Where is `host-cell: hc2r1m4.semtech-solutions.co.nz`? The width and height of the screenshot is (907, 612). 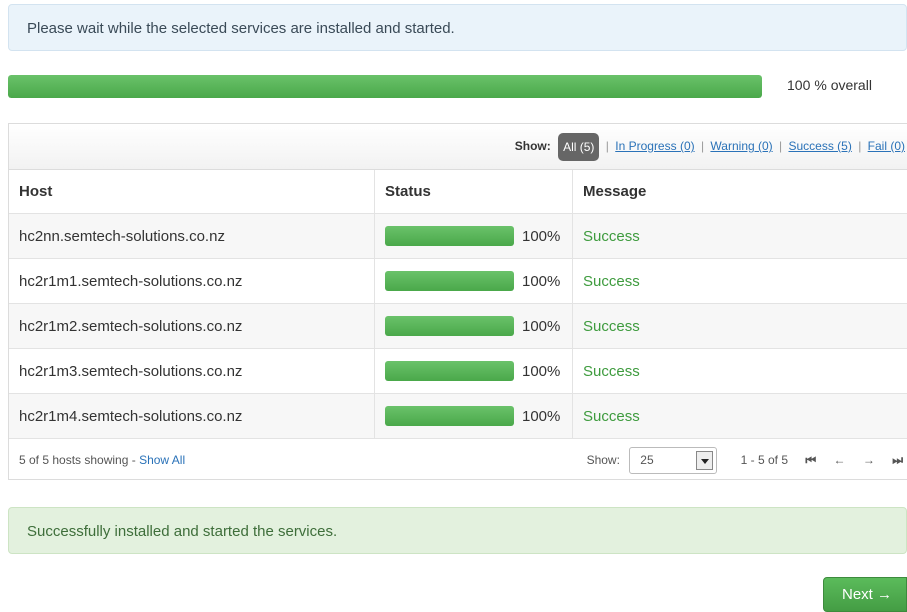
host-cell: hc2r1m4.semtech-solutions.co.nz is located at coordinates (192, 416).